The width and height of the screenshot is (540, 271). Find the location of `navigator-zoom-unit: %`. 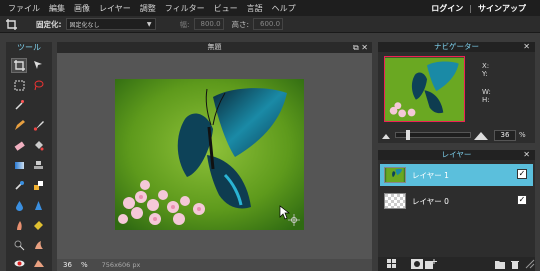

navigator-zoom-unit: % is located at coordinates (522, 135).